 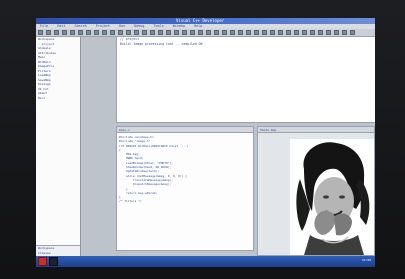 What do you see at coordinates (332, 197) in the screenshot?
I see `child-photo-image` at bounding box center [332, 197].